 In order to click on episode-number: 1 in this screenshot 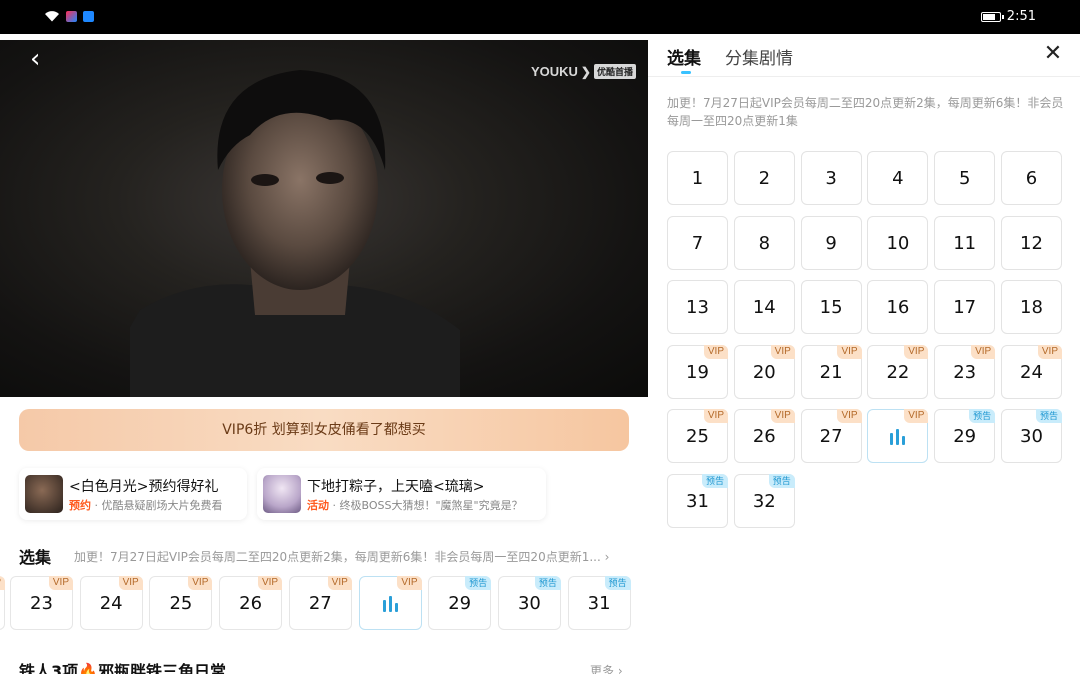, I will do `click(697, 178)`.